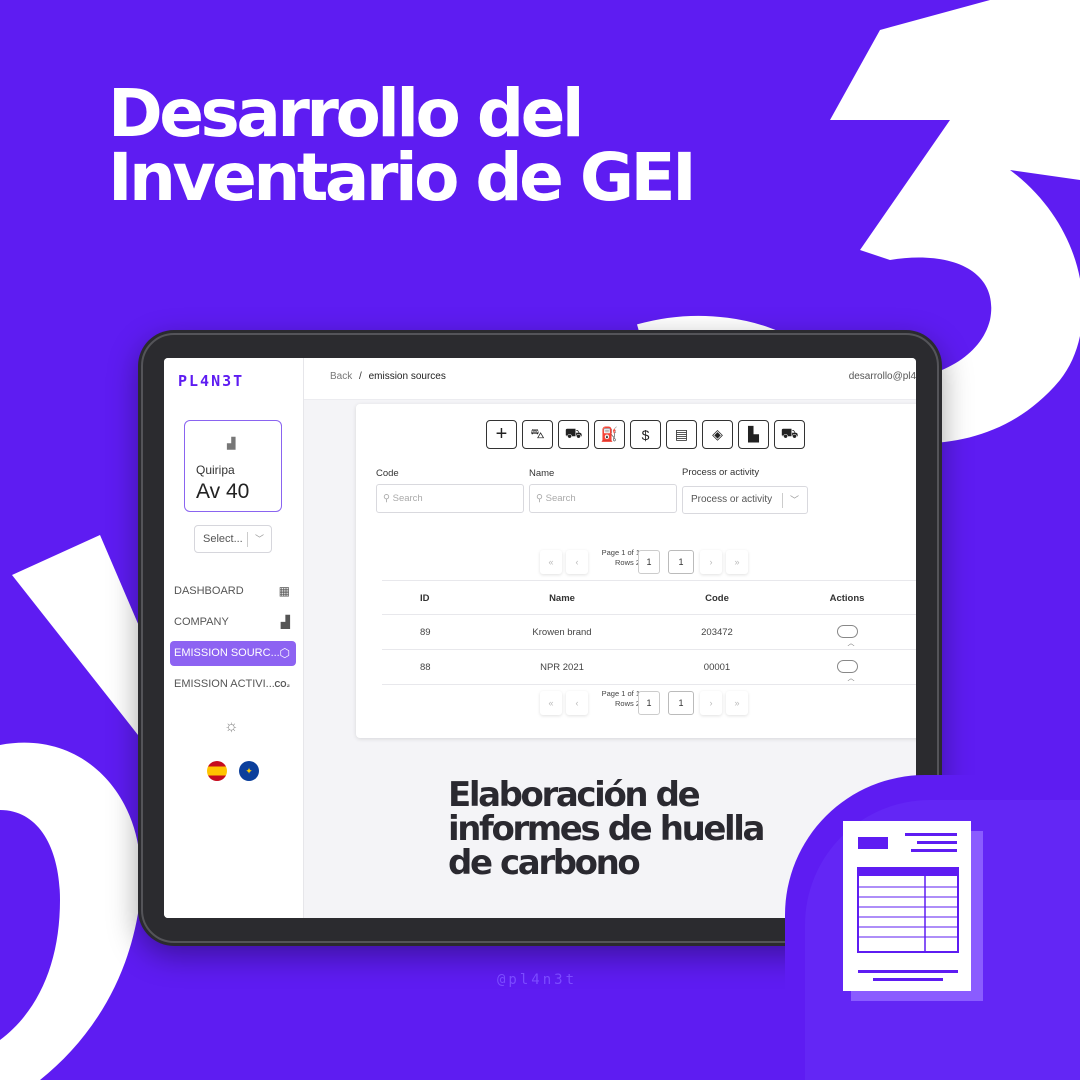 The width and height of the screenshot is (1080, 1080). I want to click on process-select: Process or activity ﹀, so click(745, 500).